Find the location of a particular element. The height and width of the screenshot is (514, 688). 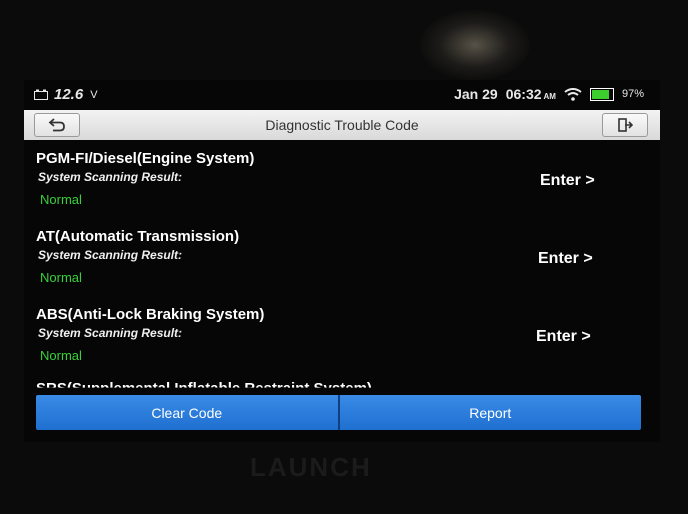

clear-code-button: Clear Code is located at coordinates (187, 412).